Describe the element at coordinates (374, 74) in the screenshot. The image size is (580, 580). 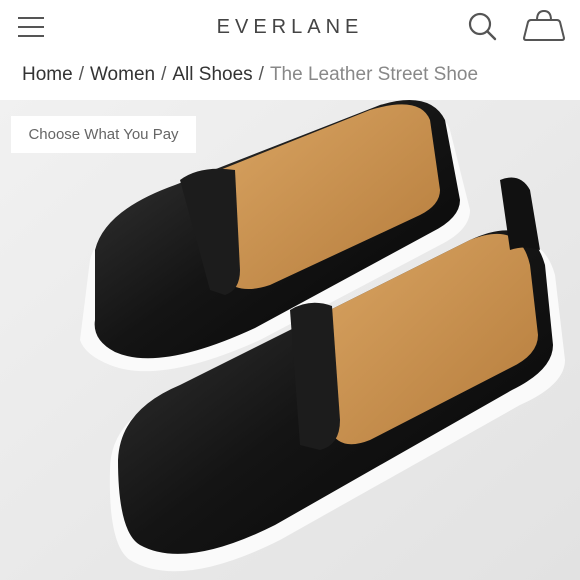
I see `breadcrumb-current-page: The Leather Street Shoe` at that location.